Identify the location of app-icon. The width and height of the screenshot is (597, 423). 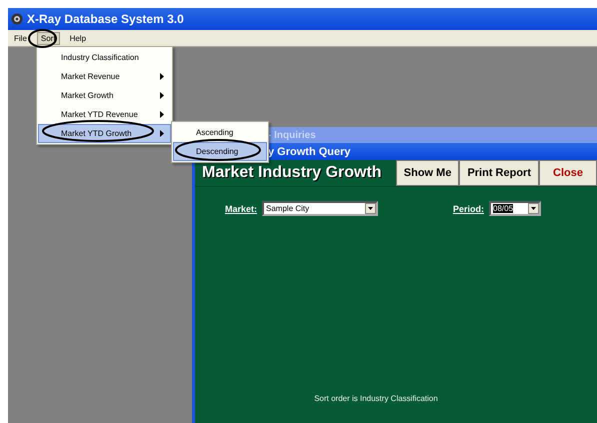
(17, 19).